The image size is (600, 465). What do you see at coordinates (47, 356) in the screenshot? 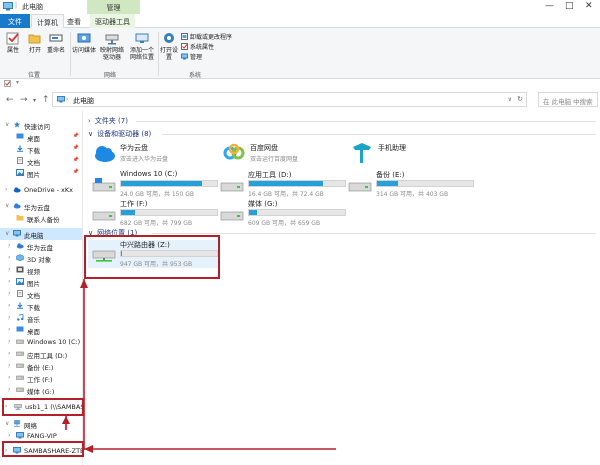
I see `sidebar-item-label: 应用工具 (D:)` at bounding box center [47, 356].